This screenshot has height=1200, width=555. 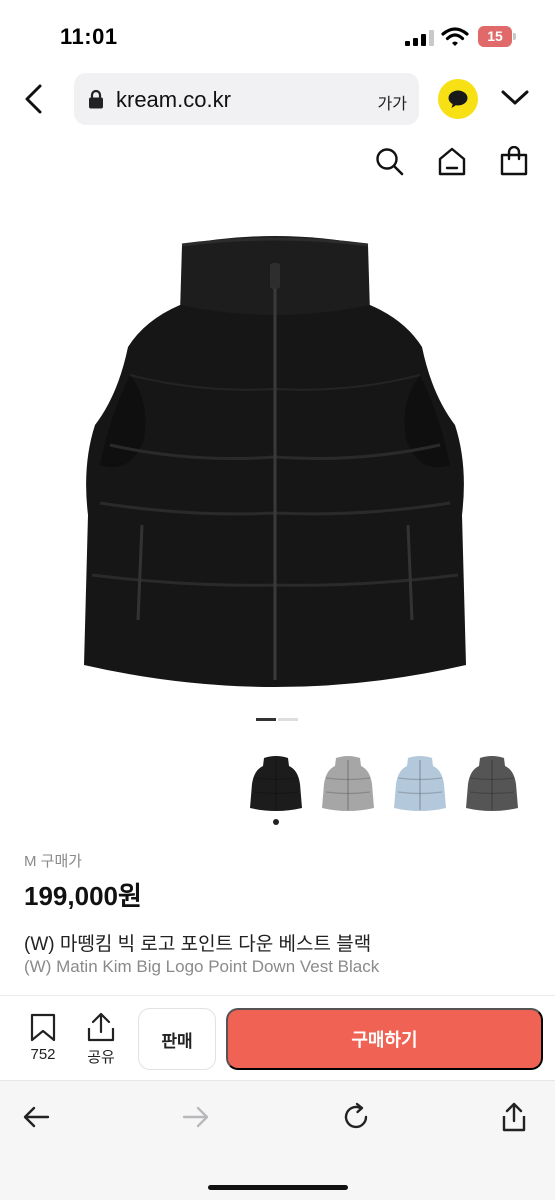 What do you see at coordinates (43, 1054) in the screenshot?
I see `wishlist-count: 752` at bounding box center [43, 1054].